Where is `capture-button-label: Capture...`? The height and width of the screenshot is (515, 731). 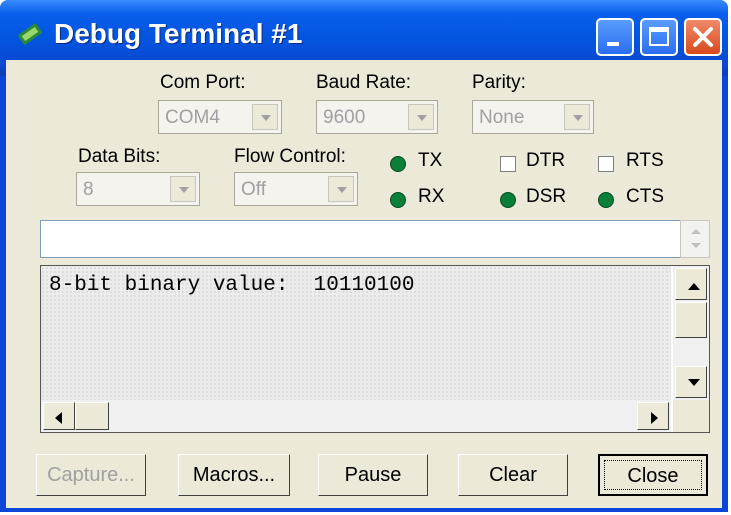 capture-button-label: Capture... is located at coordinates (91, 475).